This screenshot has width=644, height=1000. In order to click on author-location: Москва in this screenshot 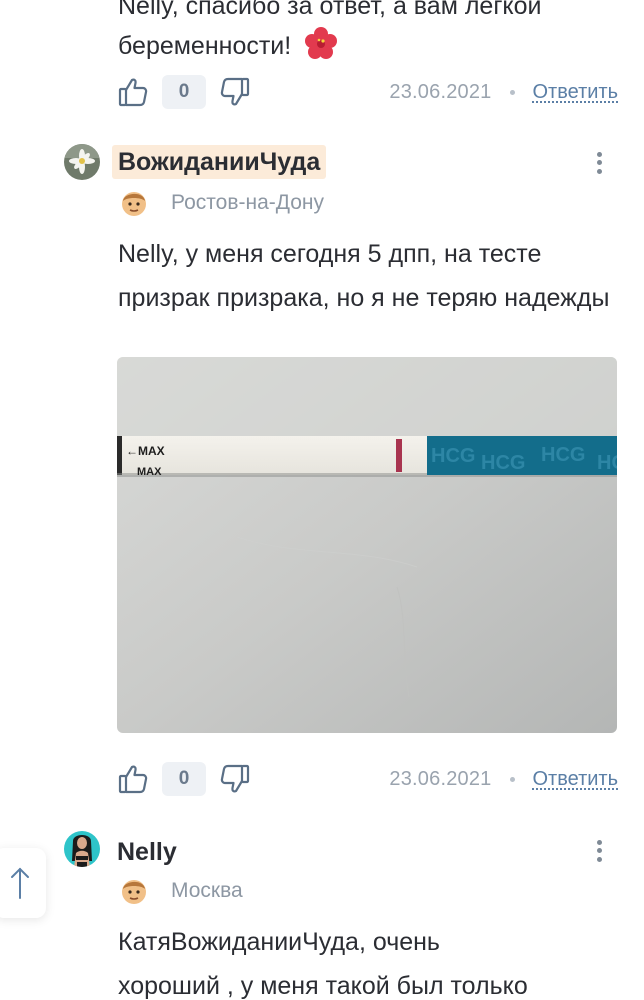, I will do `click(181, 891)`.